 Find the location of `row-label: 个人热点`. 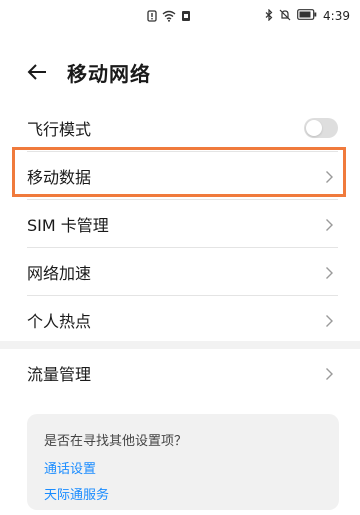

row-label: 个人热点 is located at coordinates (59, 321).